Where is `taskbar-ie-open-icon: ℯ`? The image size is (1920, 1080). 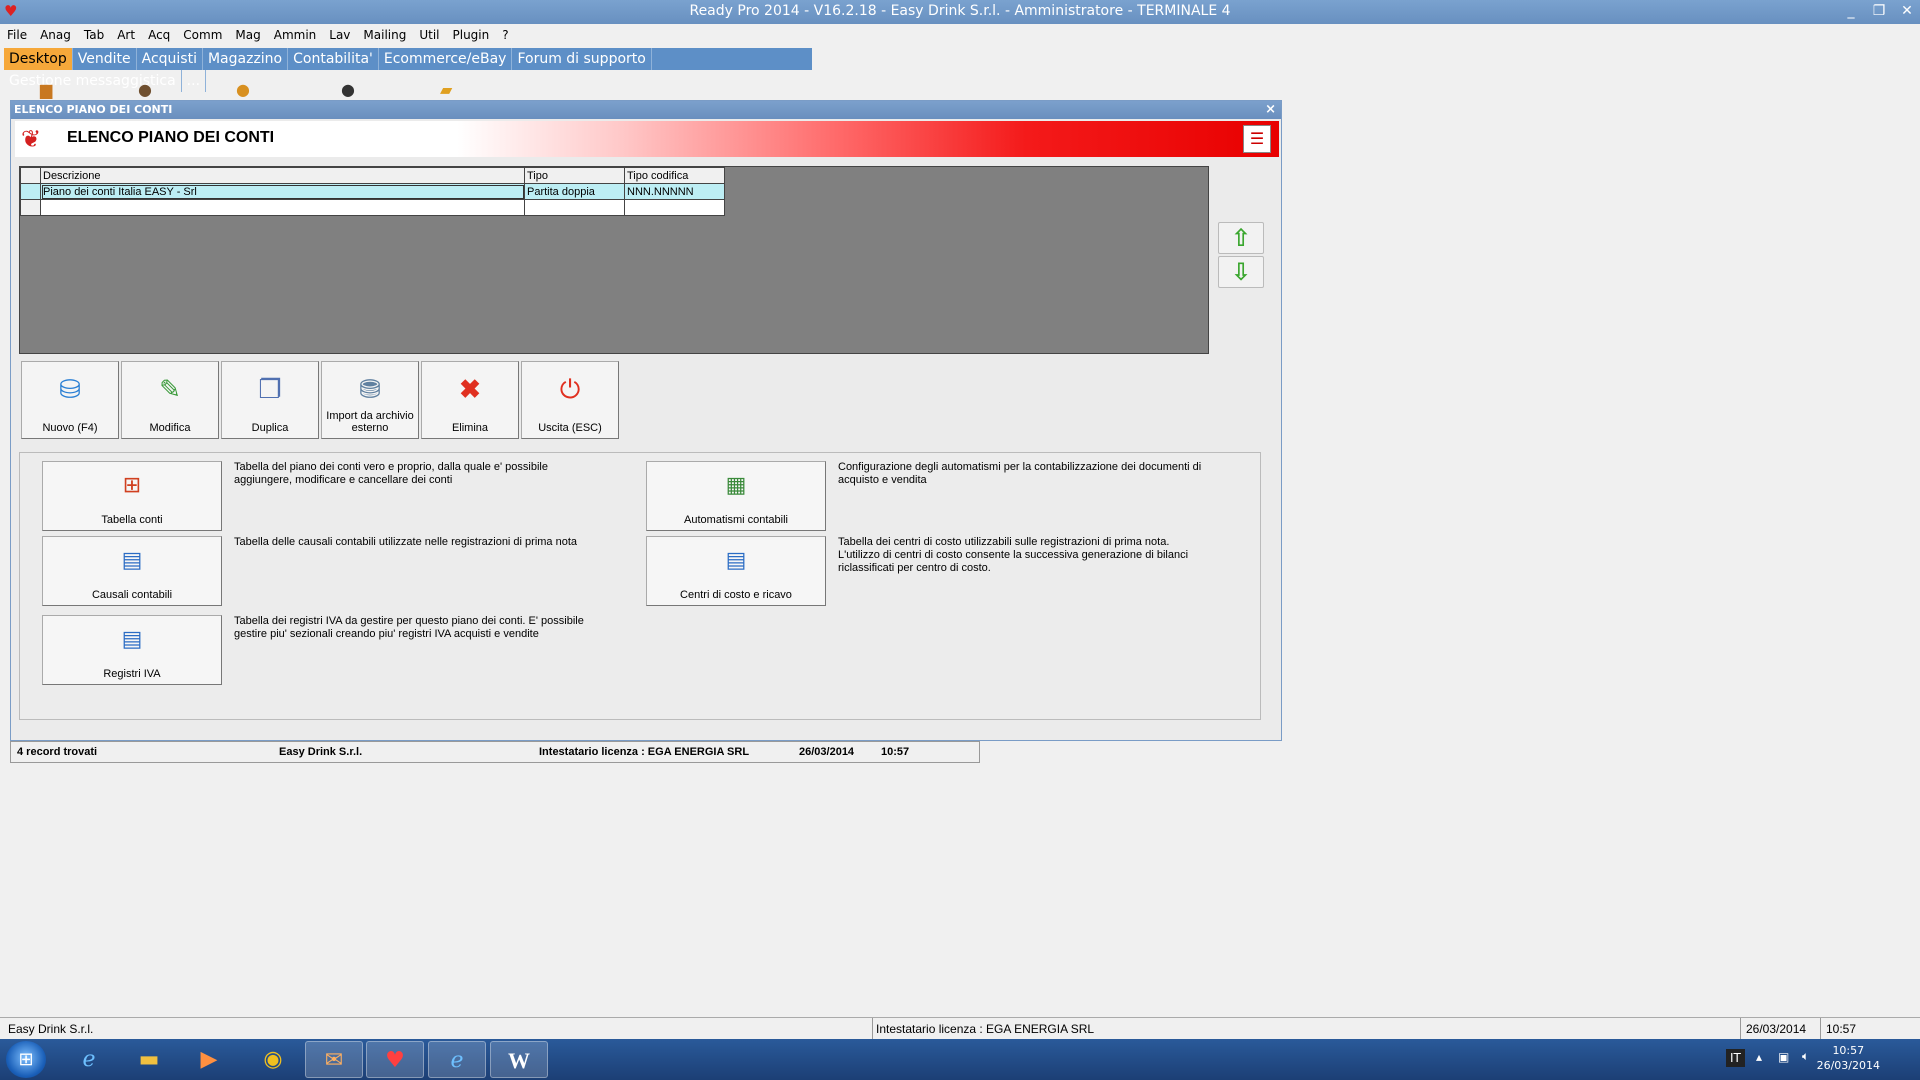 taskbar-ie-open-icon: ℯ is located at coordinates (457, 1059).